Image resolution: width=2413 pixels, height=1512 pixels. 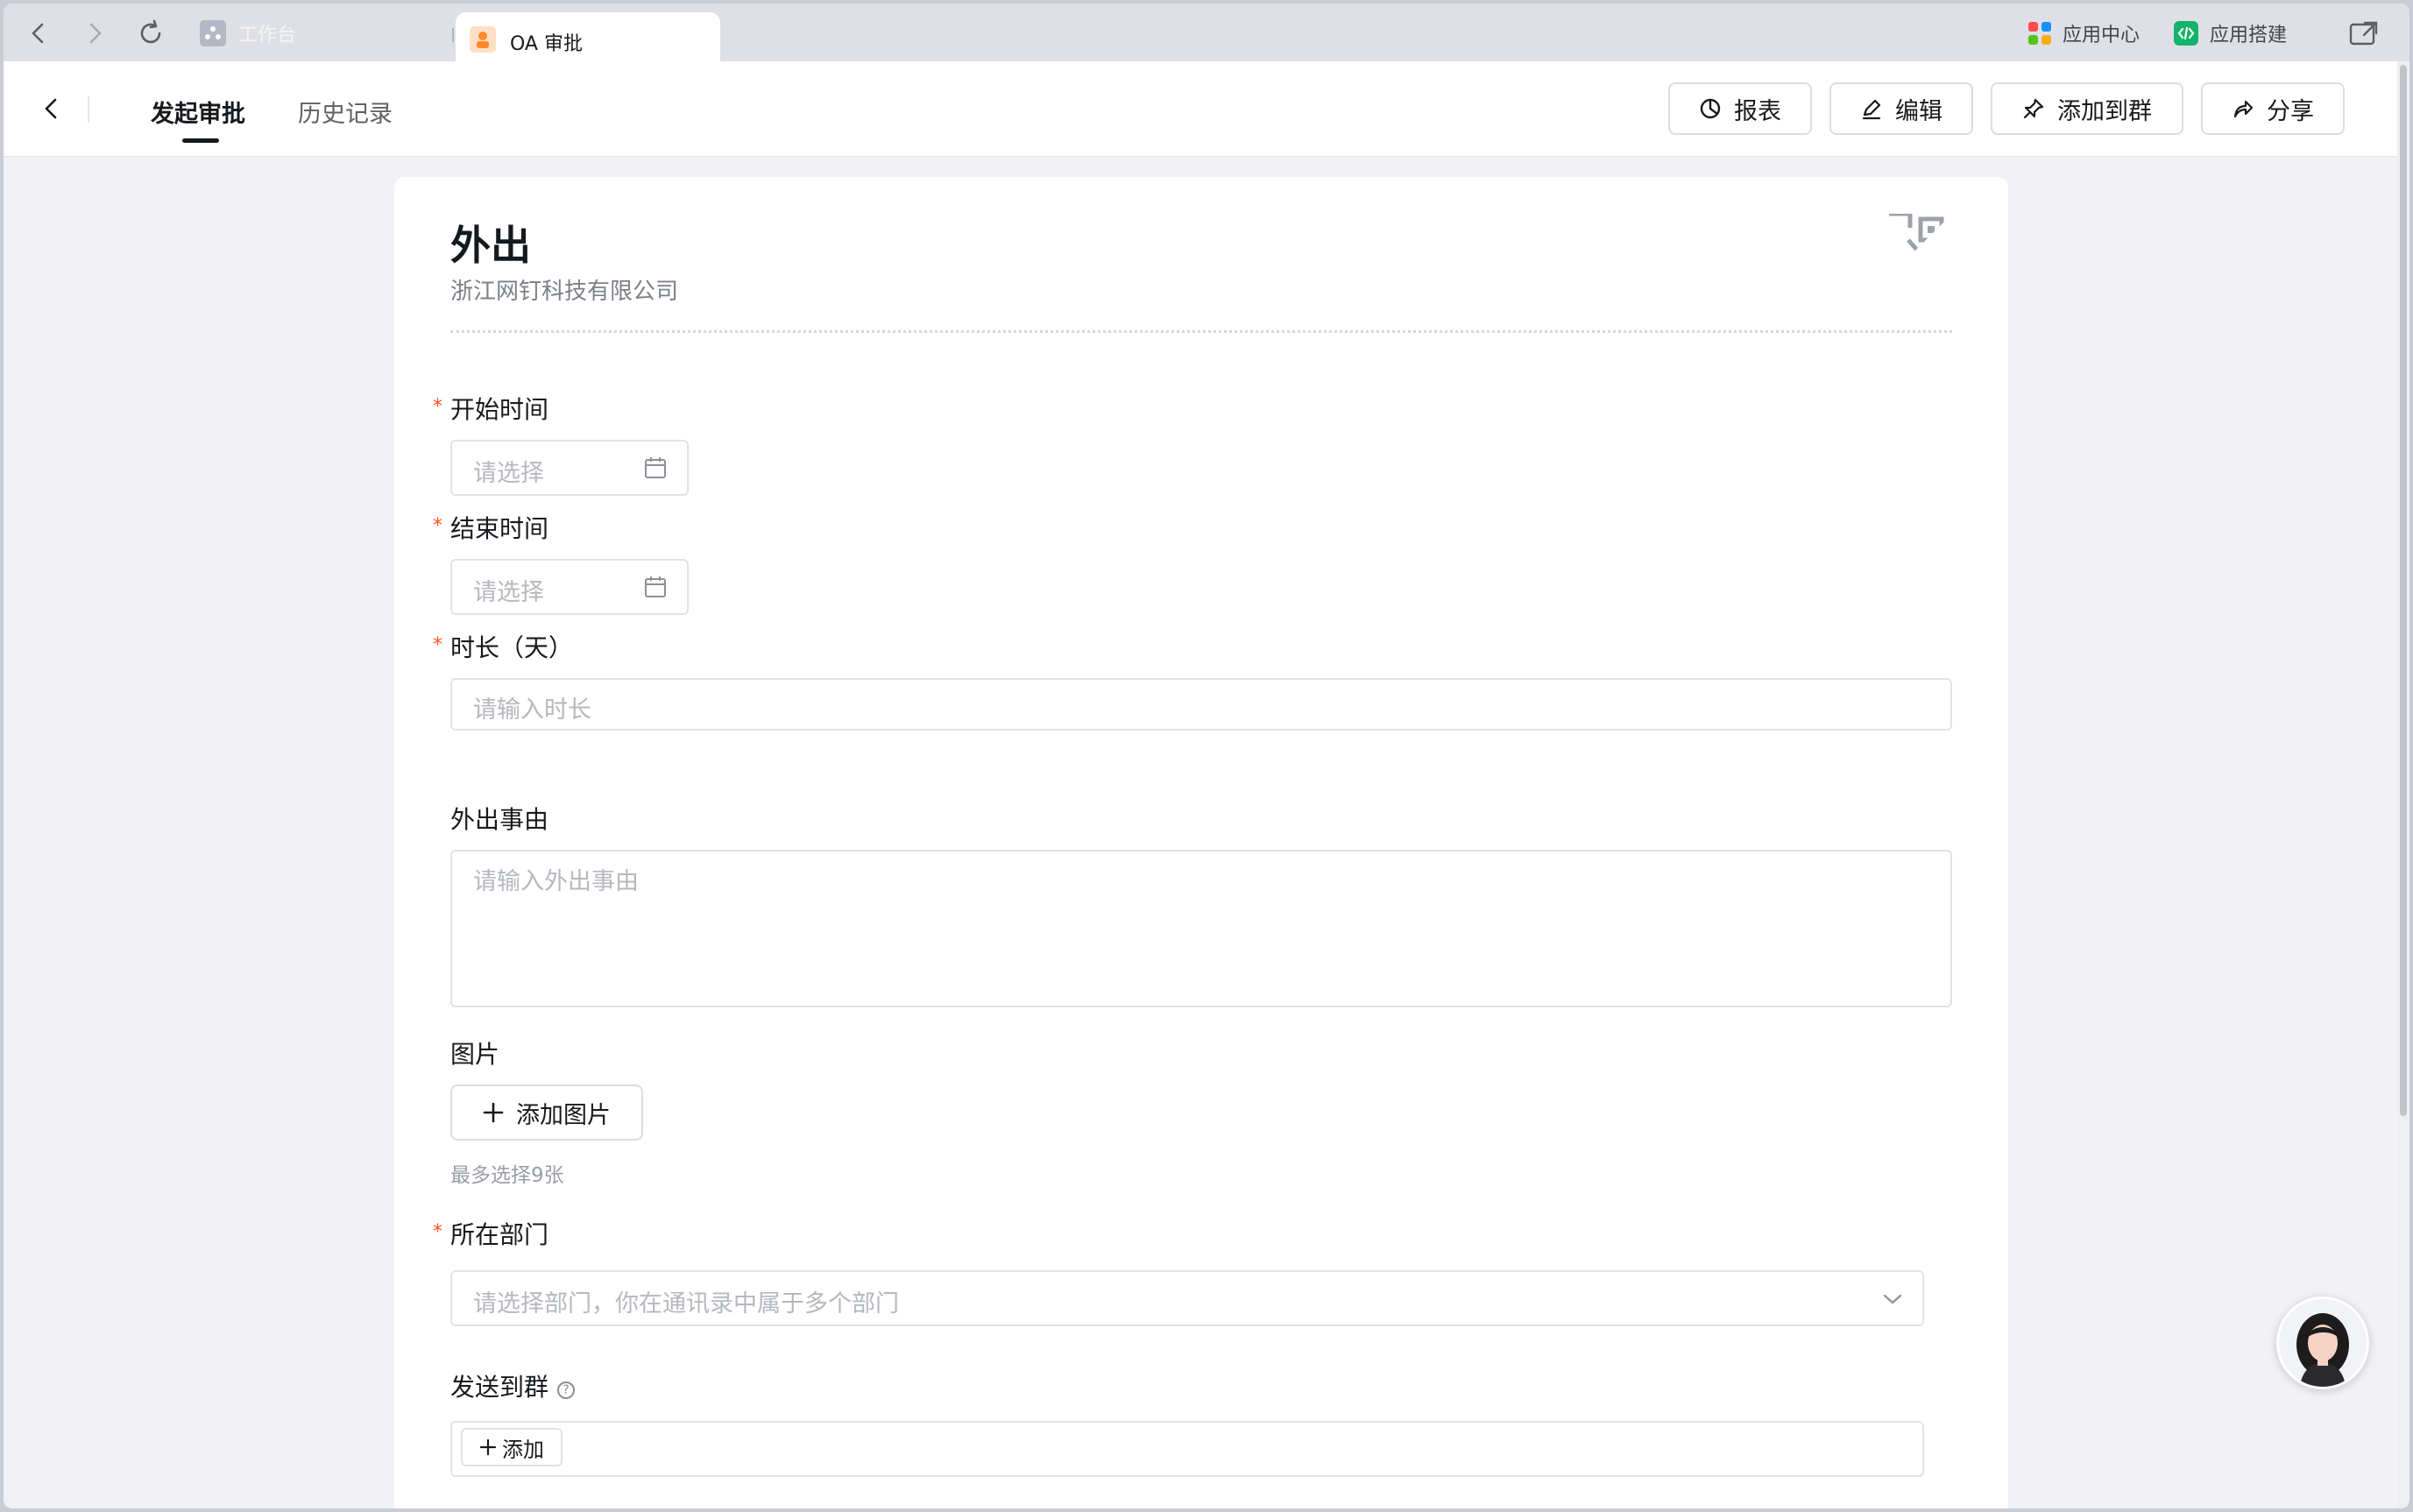 I want to click on report-button: 报表, so click(x=1740, y=109).